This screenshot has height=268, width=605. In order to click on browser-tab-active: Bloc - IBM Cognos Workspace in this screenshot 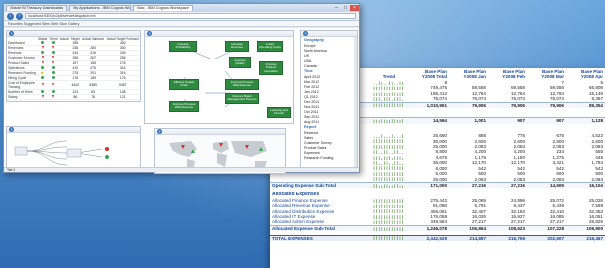, I will do `click(163, 8)`.